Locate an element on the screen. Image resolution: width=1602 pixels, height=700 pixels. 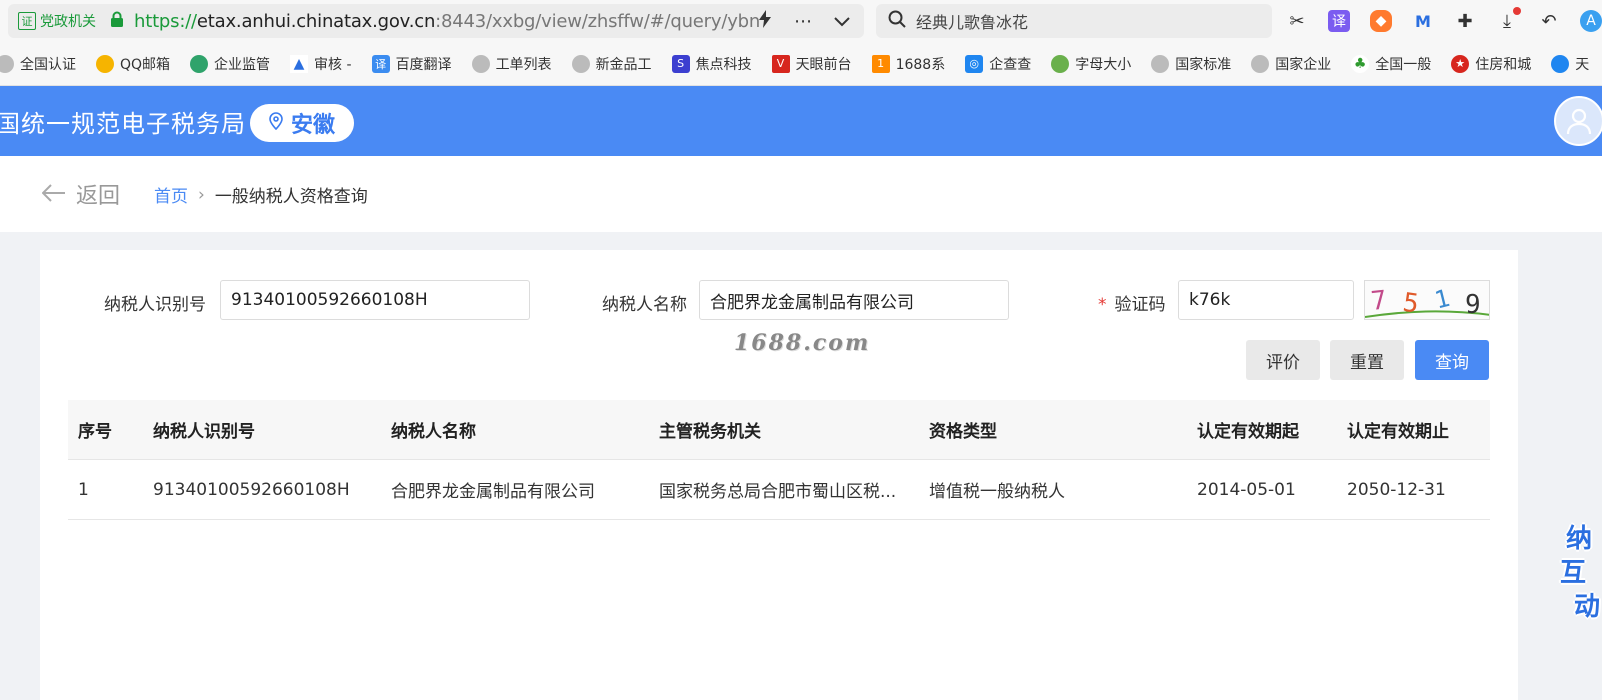
bookmark-item: ▲ 审核 - is located at coordinates (321, 64).